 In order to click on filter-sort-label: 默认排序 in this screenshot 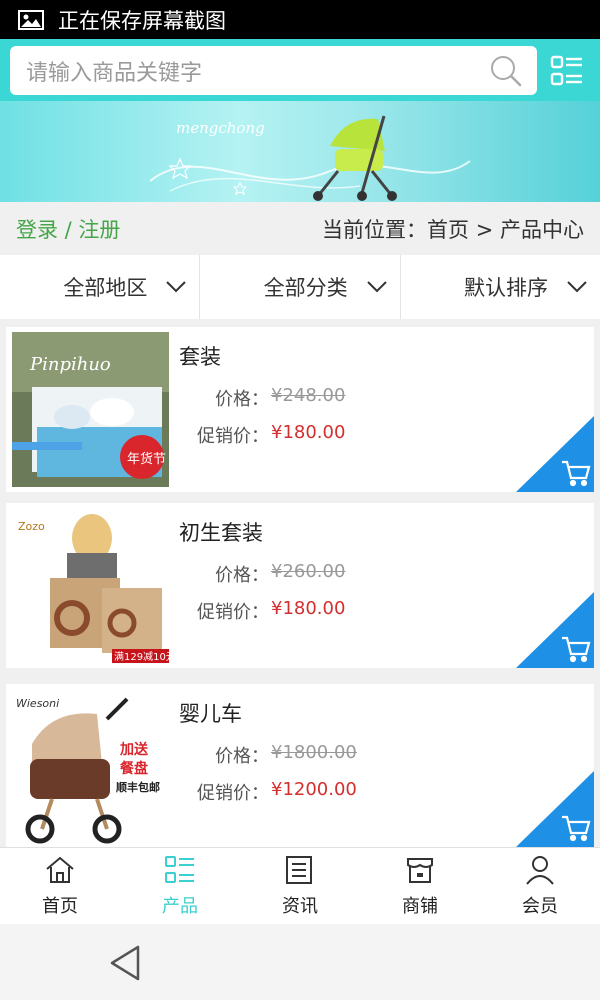, I will do `click(505, 288)`.